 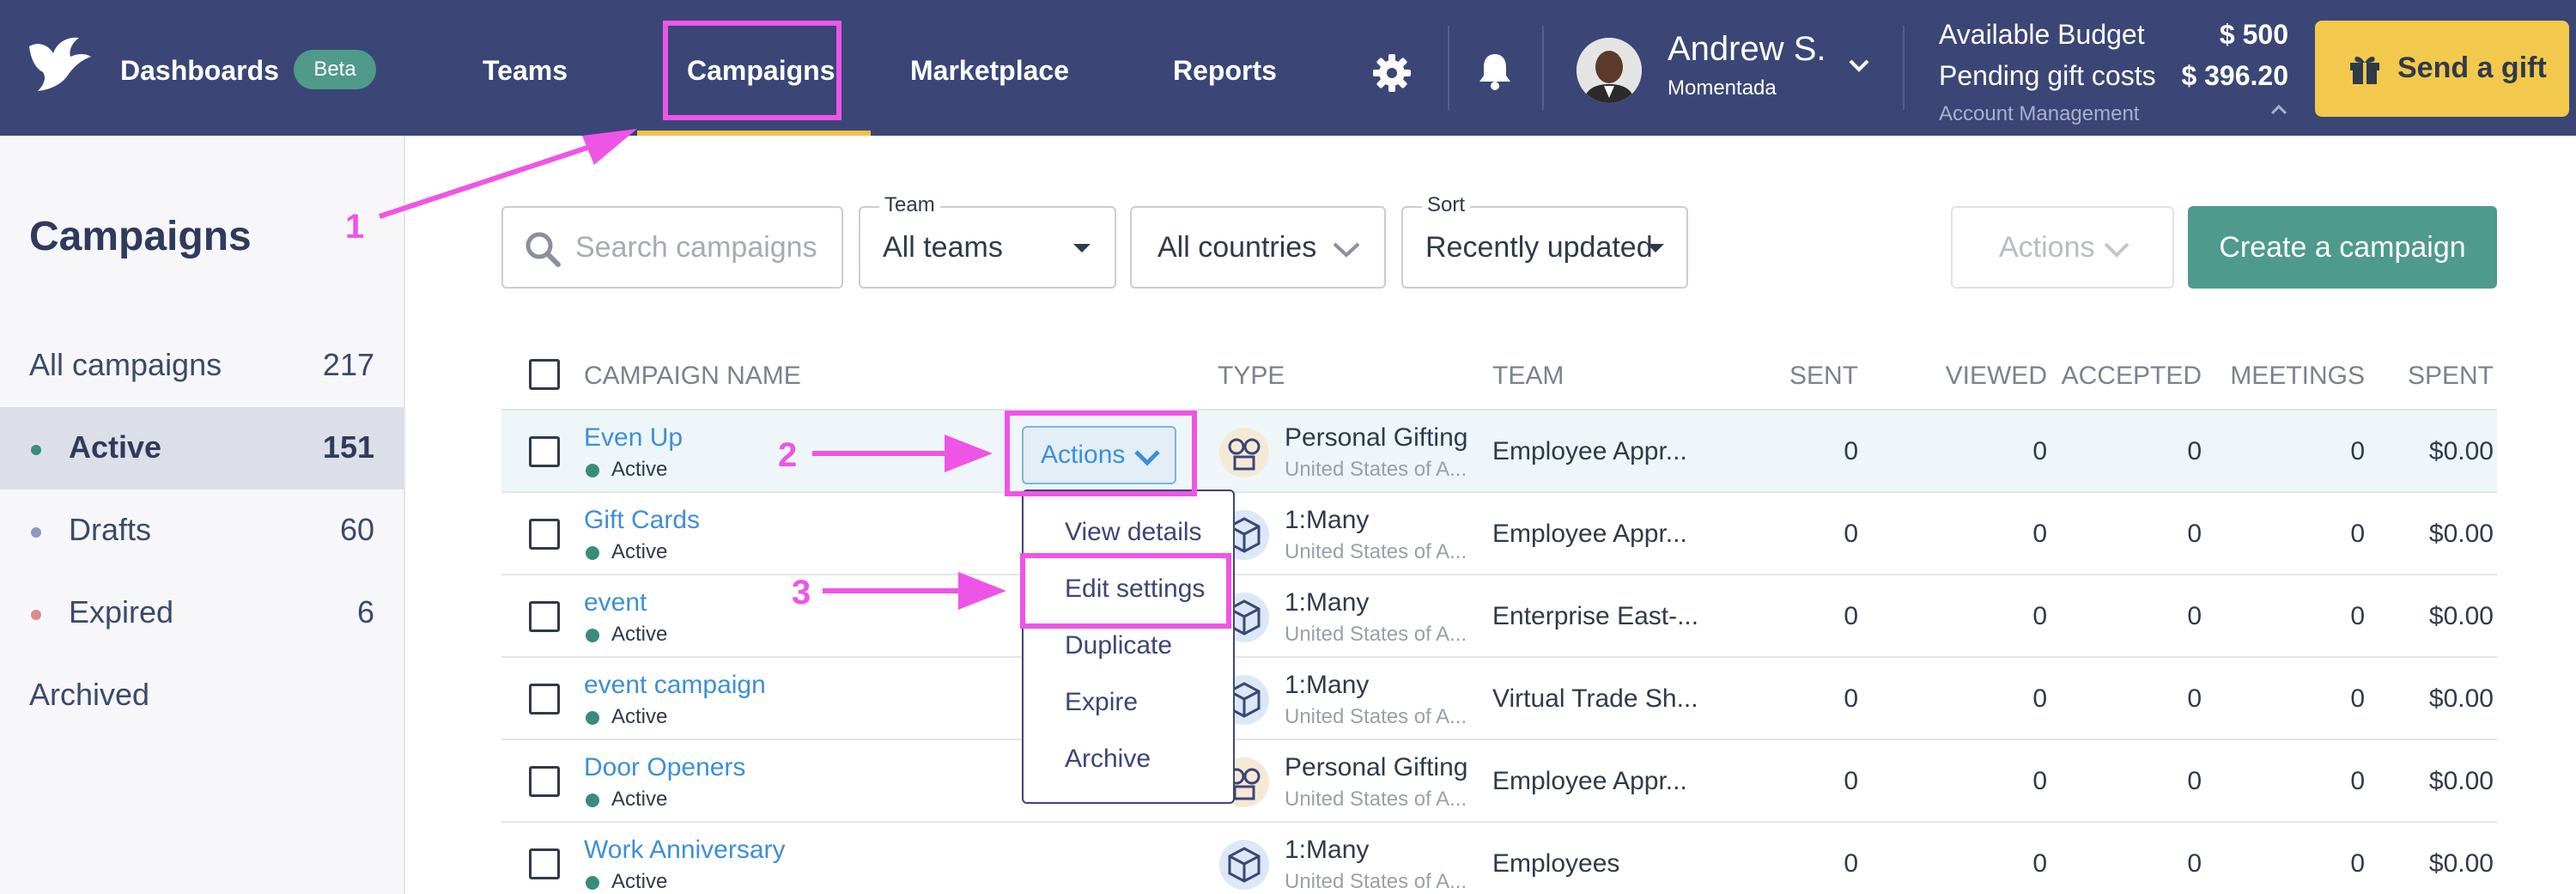 I want to click on column-header-spent: SPENT, so click(x=2408, y=376).